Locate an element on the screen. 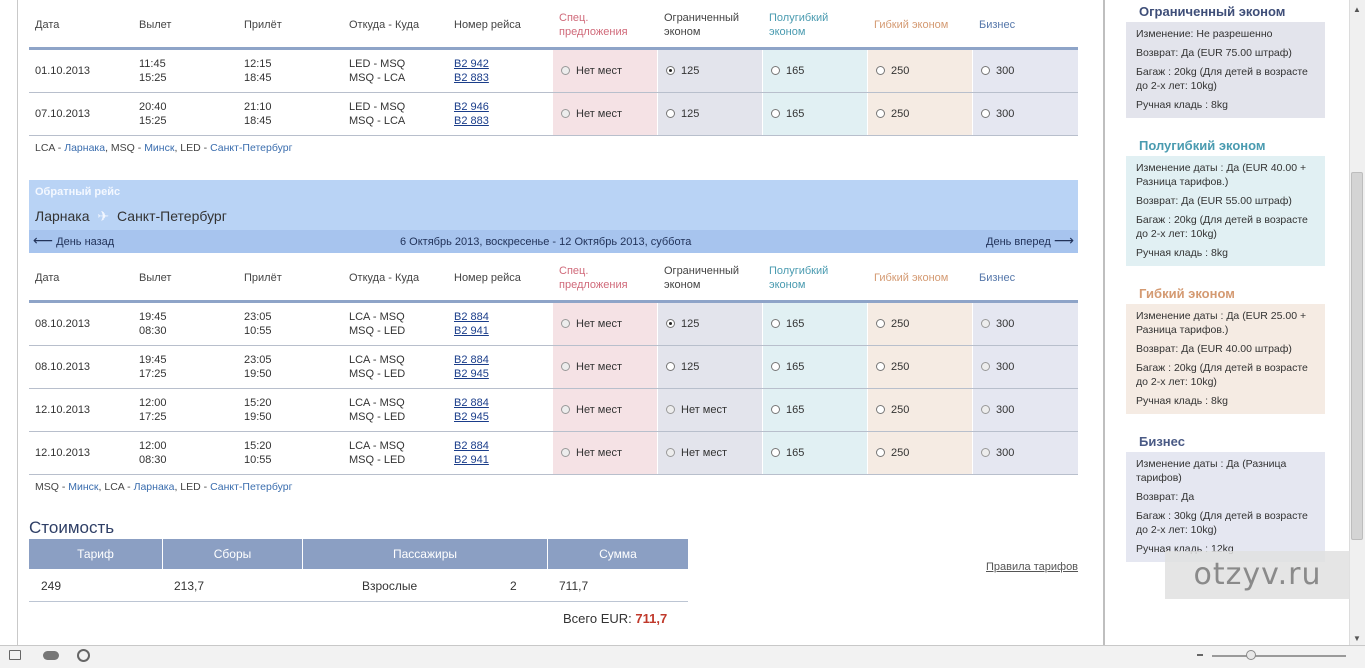 The image size is (1365, 668). scrollbar-thumb is located at coordinates (1357, 356).